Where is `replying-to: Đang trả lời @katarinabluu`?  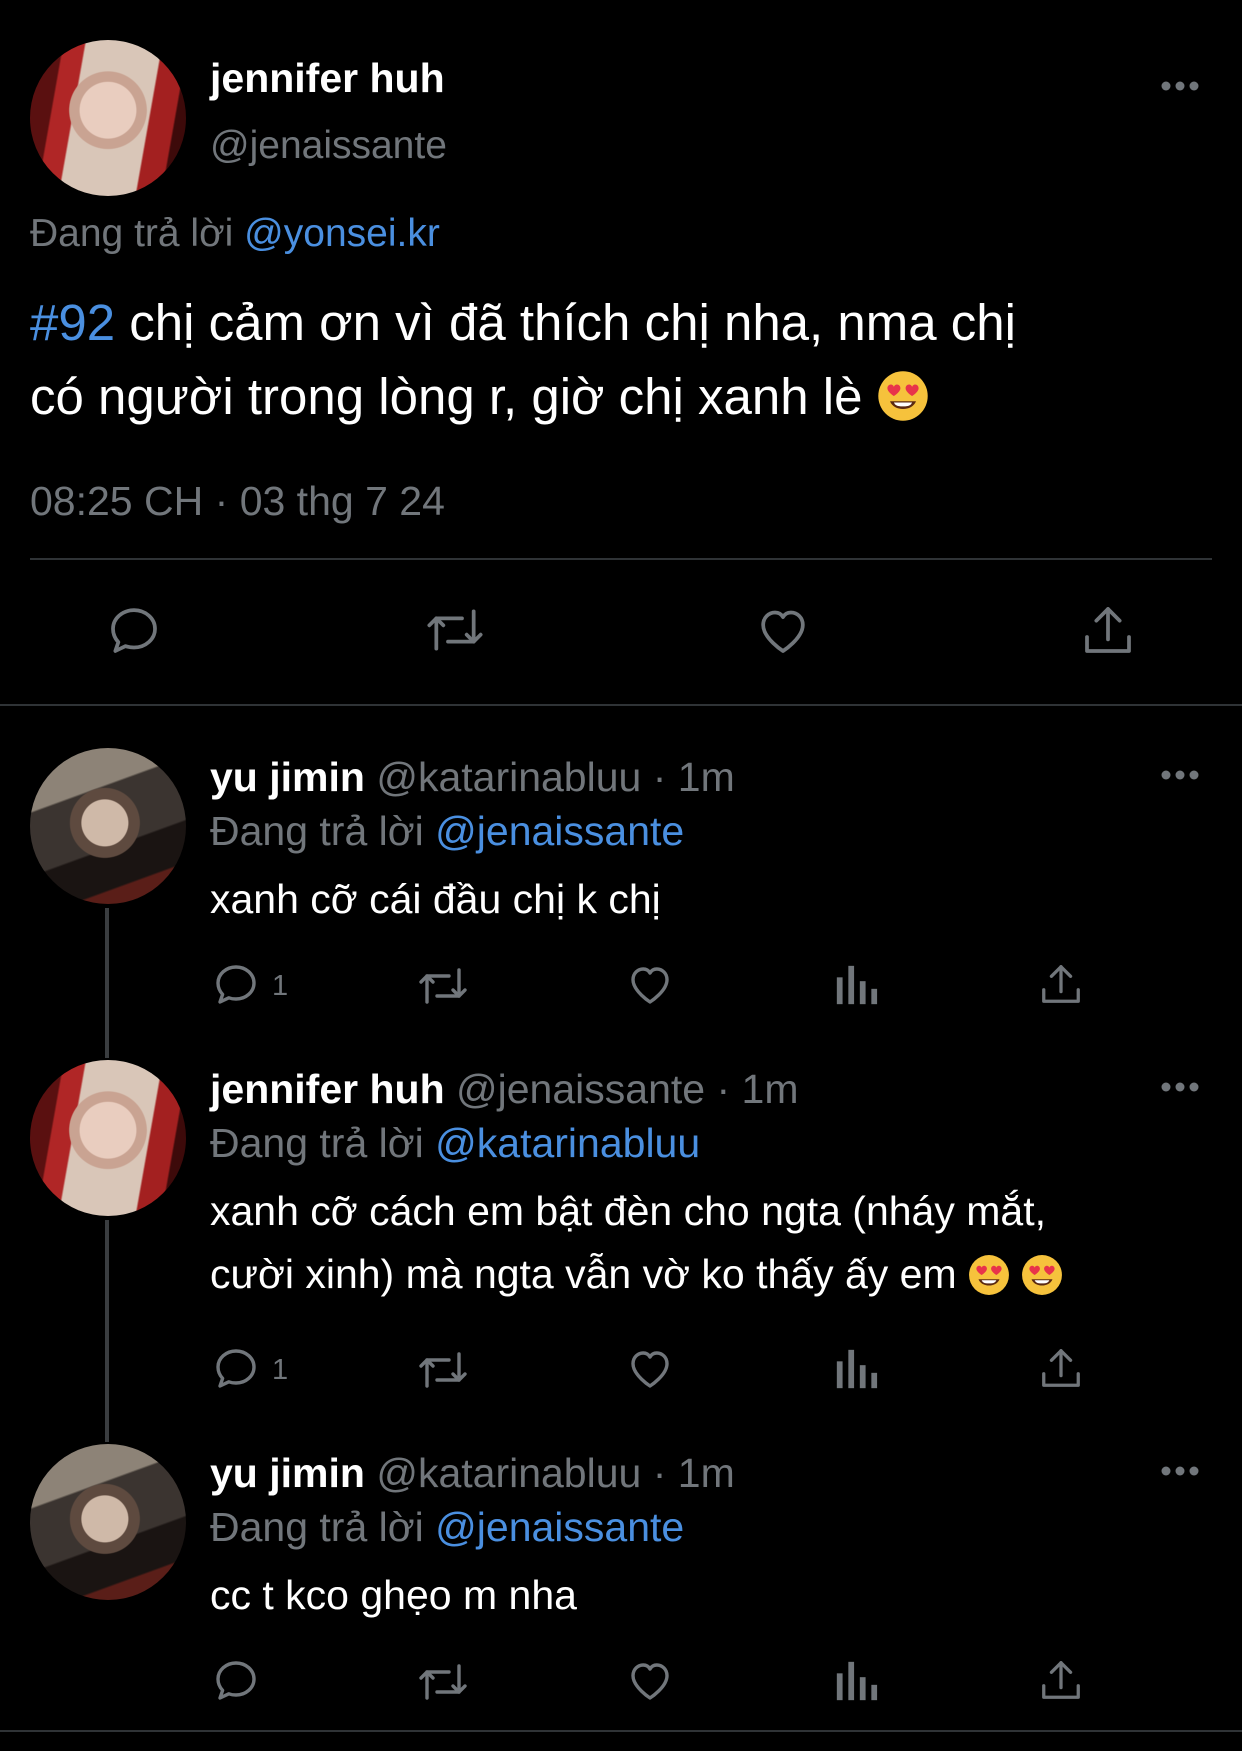 replying-to: Đang trả lời @katarinabluu is located at coordinates (455, 1143).